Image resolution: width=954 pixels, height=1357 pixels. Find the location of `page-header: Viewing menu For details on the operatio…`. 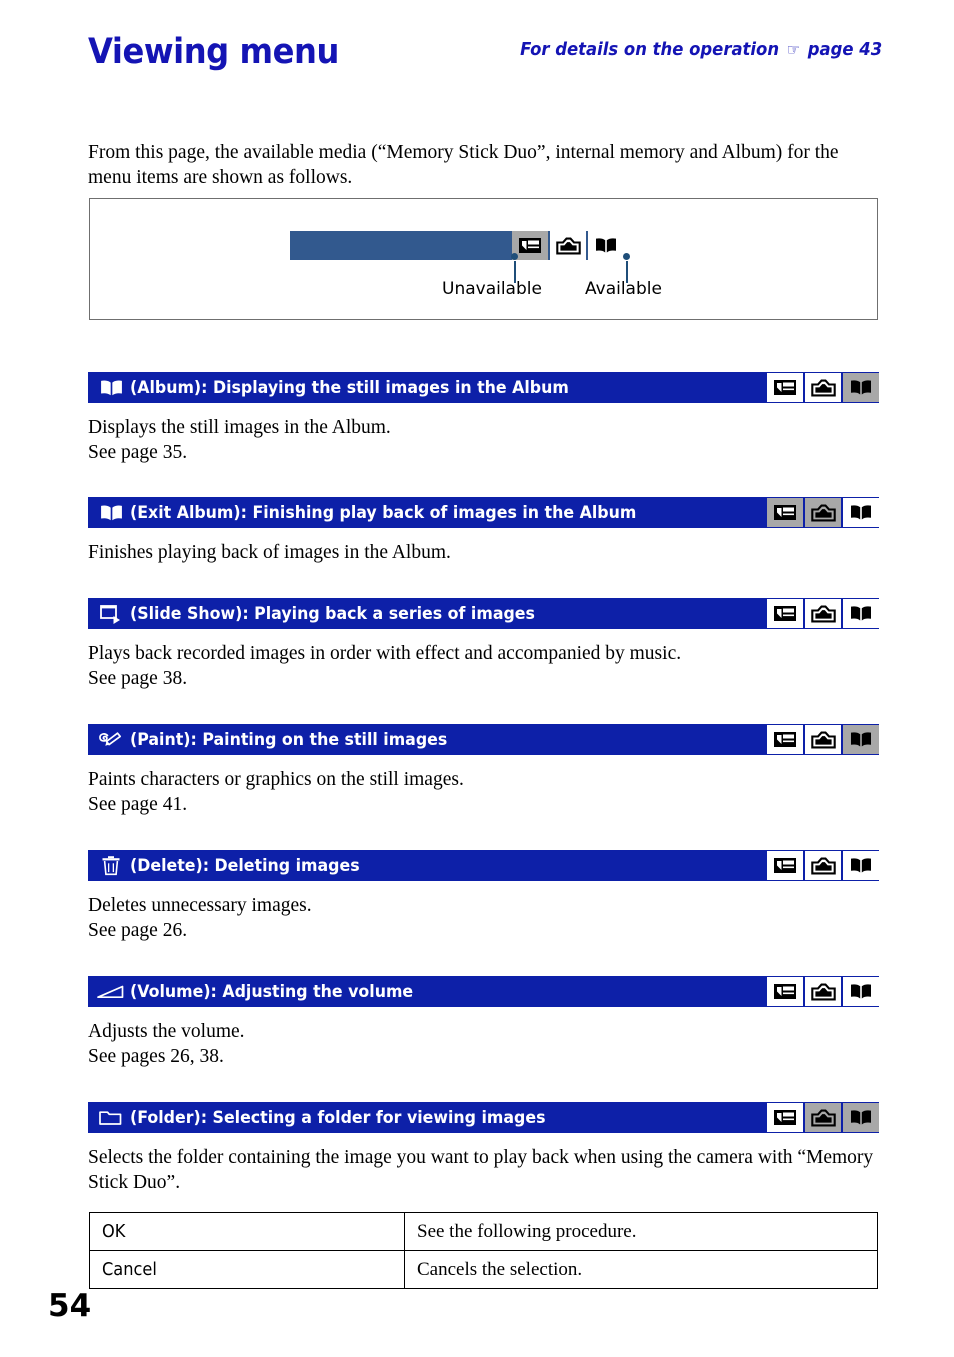

page-header: Viewing menu For details on the operatio… is located at coordinates (477, 59).